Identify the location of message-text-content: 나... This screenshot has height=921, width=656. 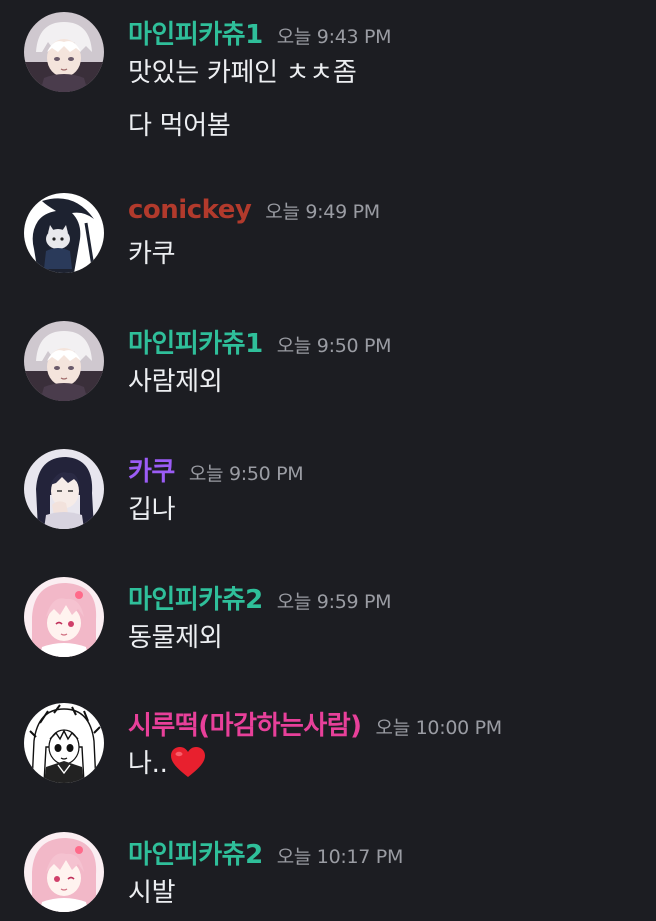
(148, 764).